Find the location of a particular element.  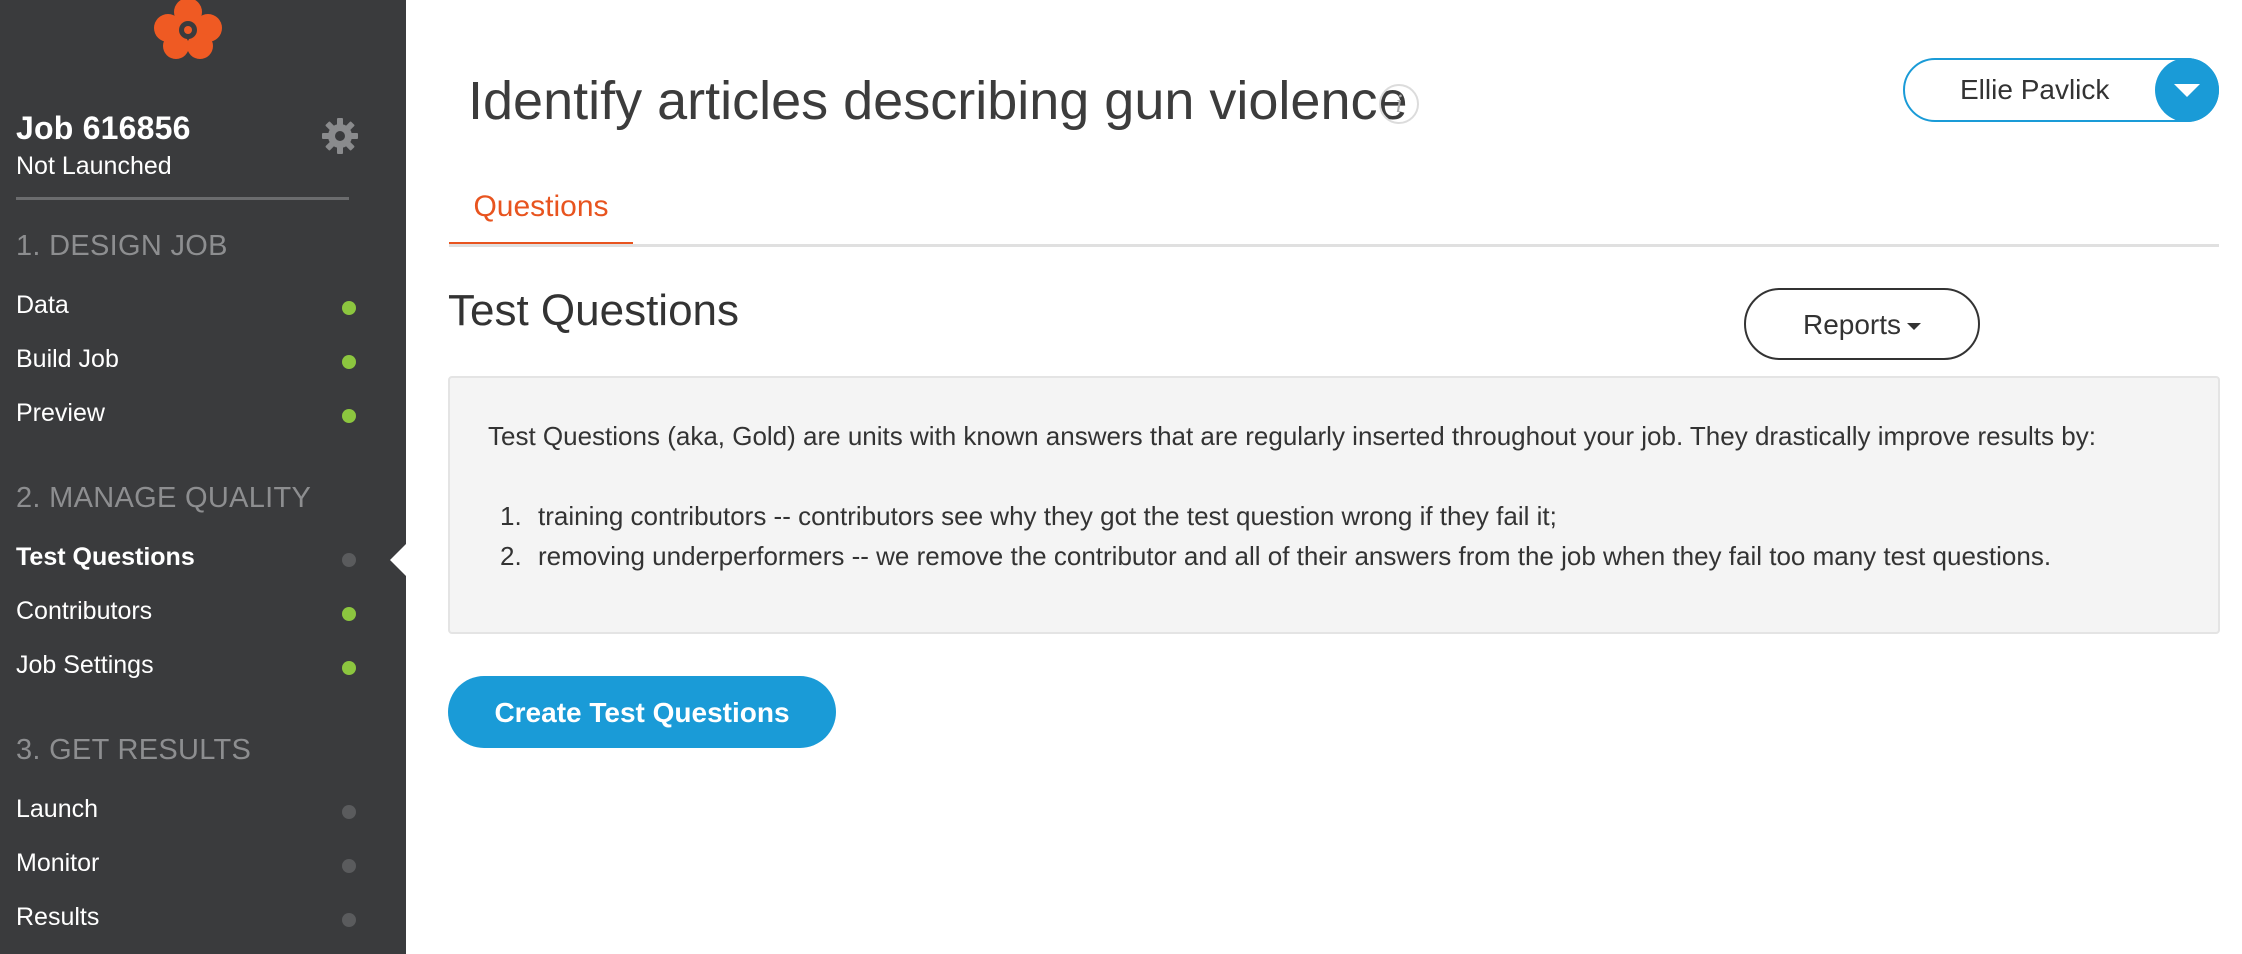

sidebar-item-data: Data is located at coordinates (203, 308).